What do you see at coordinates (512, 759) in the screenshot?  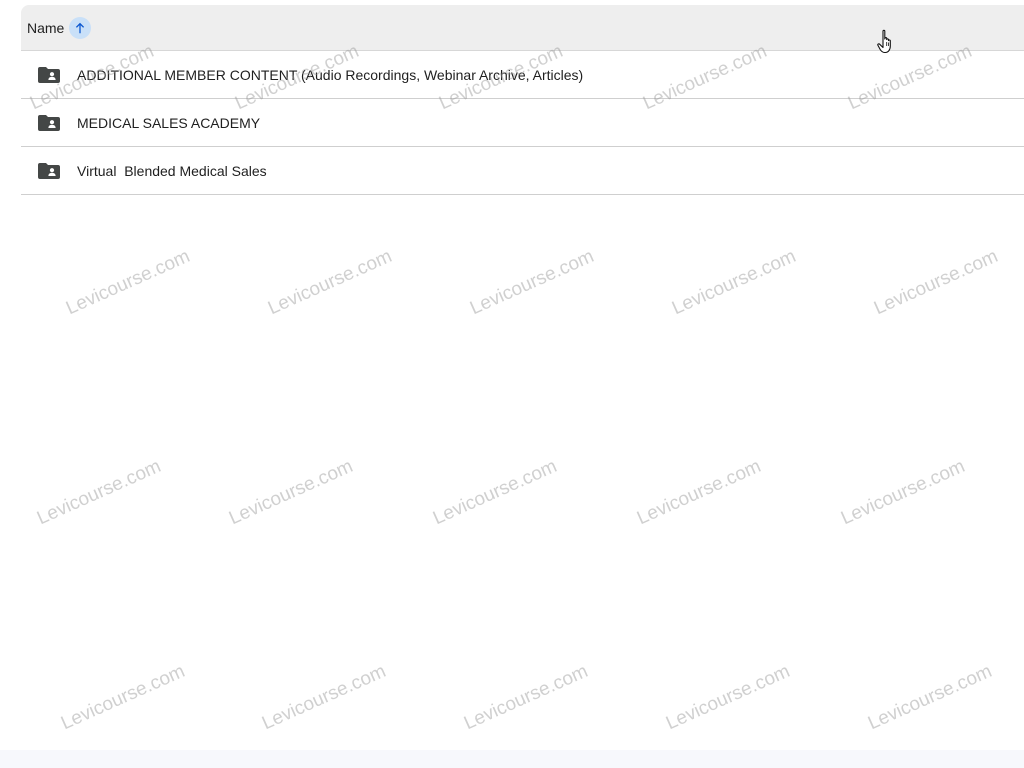 I see `bottom-strip` at bounding box center [512, 759].